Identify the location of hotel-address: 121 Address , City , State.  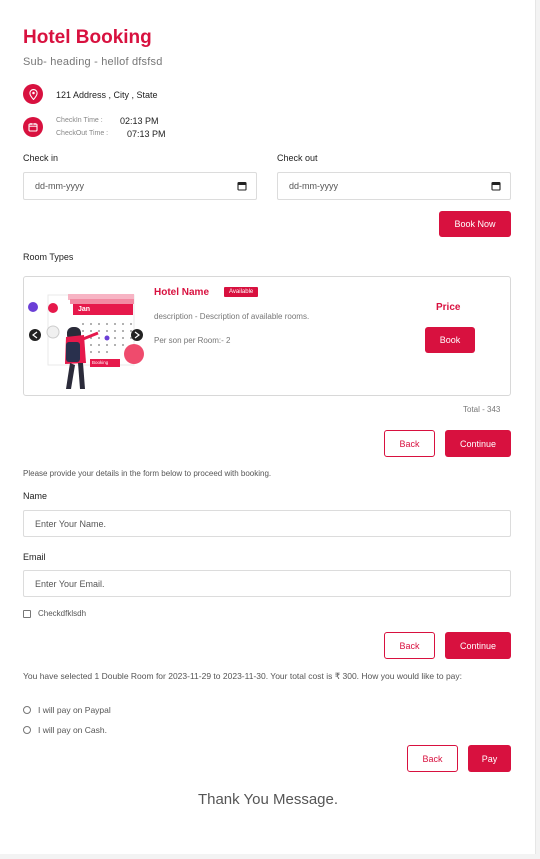
(107, 95).